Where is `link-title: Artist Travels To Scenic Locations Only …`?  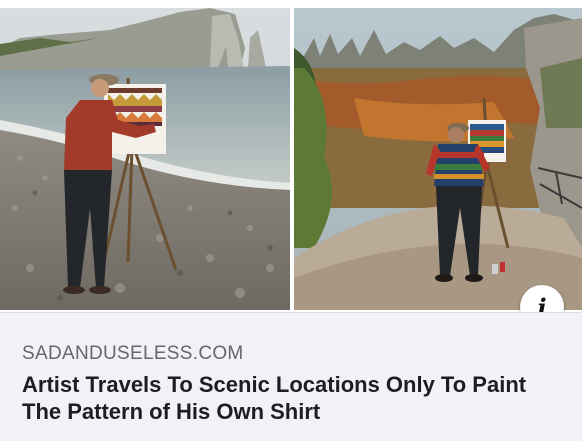
link-title: Artist Travels To Scenic Locations Only … is located at coordinates (282, 398).